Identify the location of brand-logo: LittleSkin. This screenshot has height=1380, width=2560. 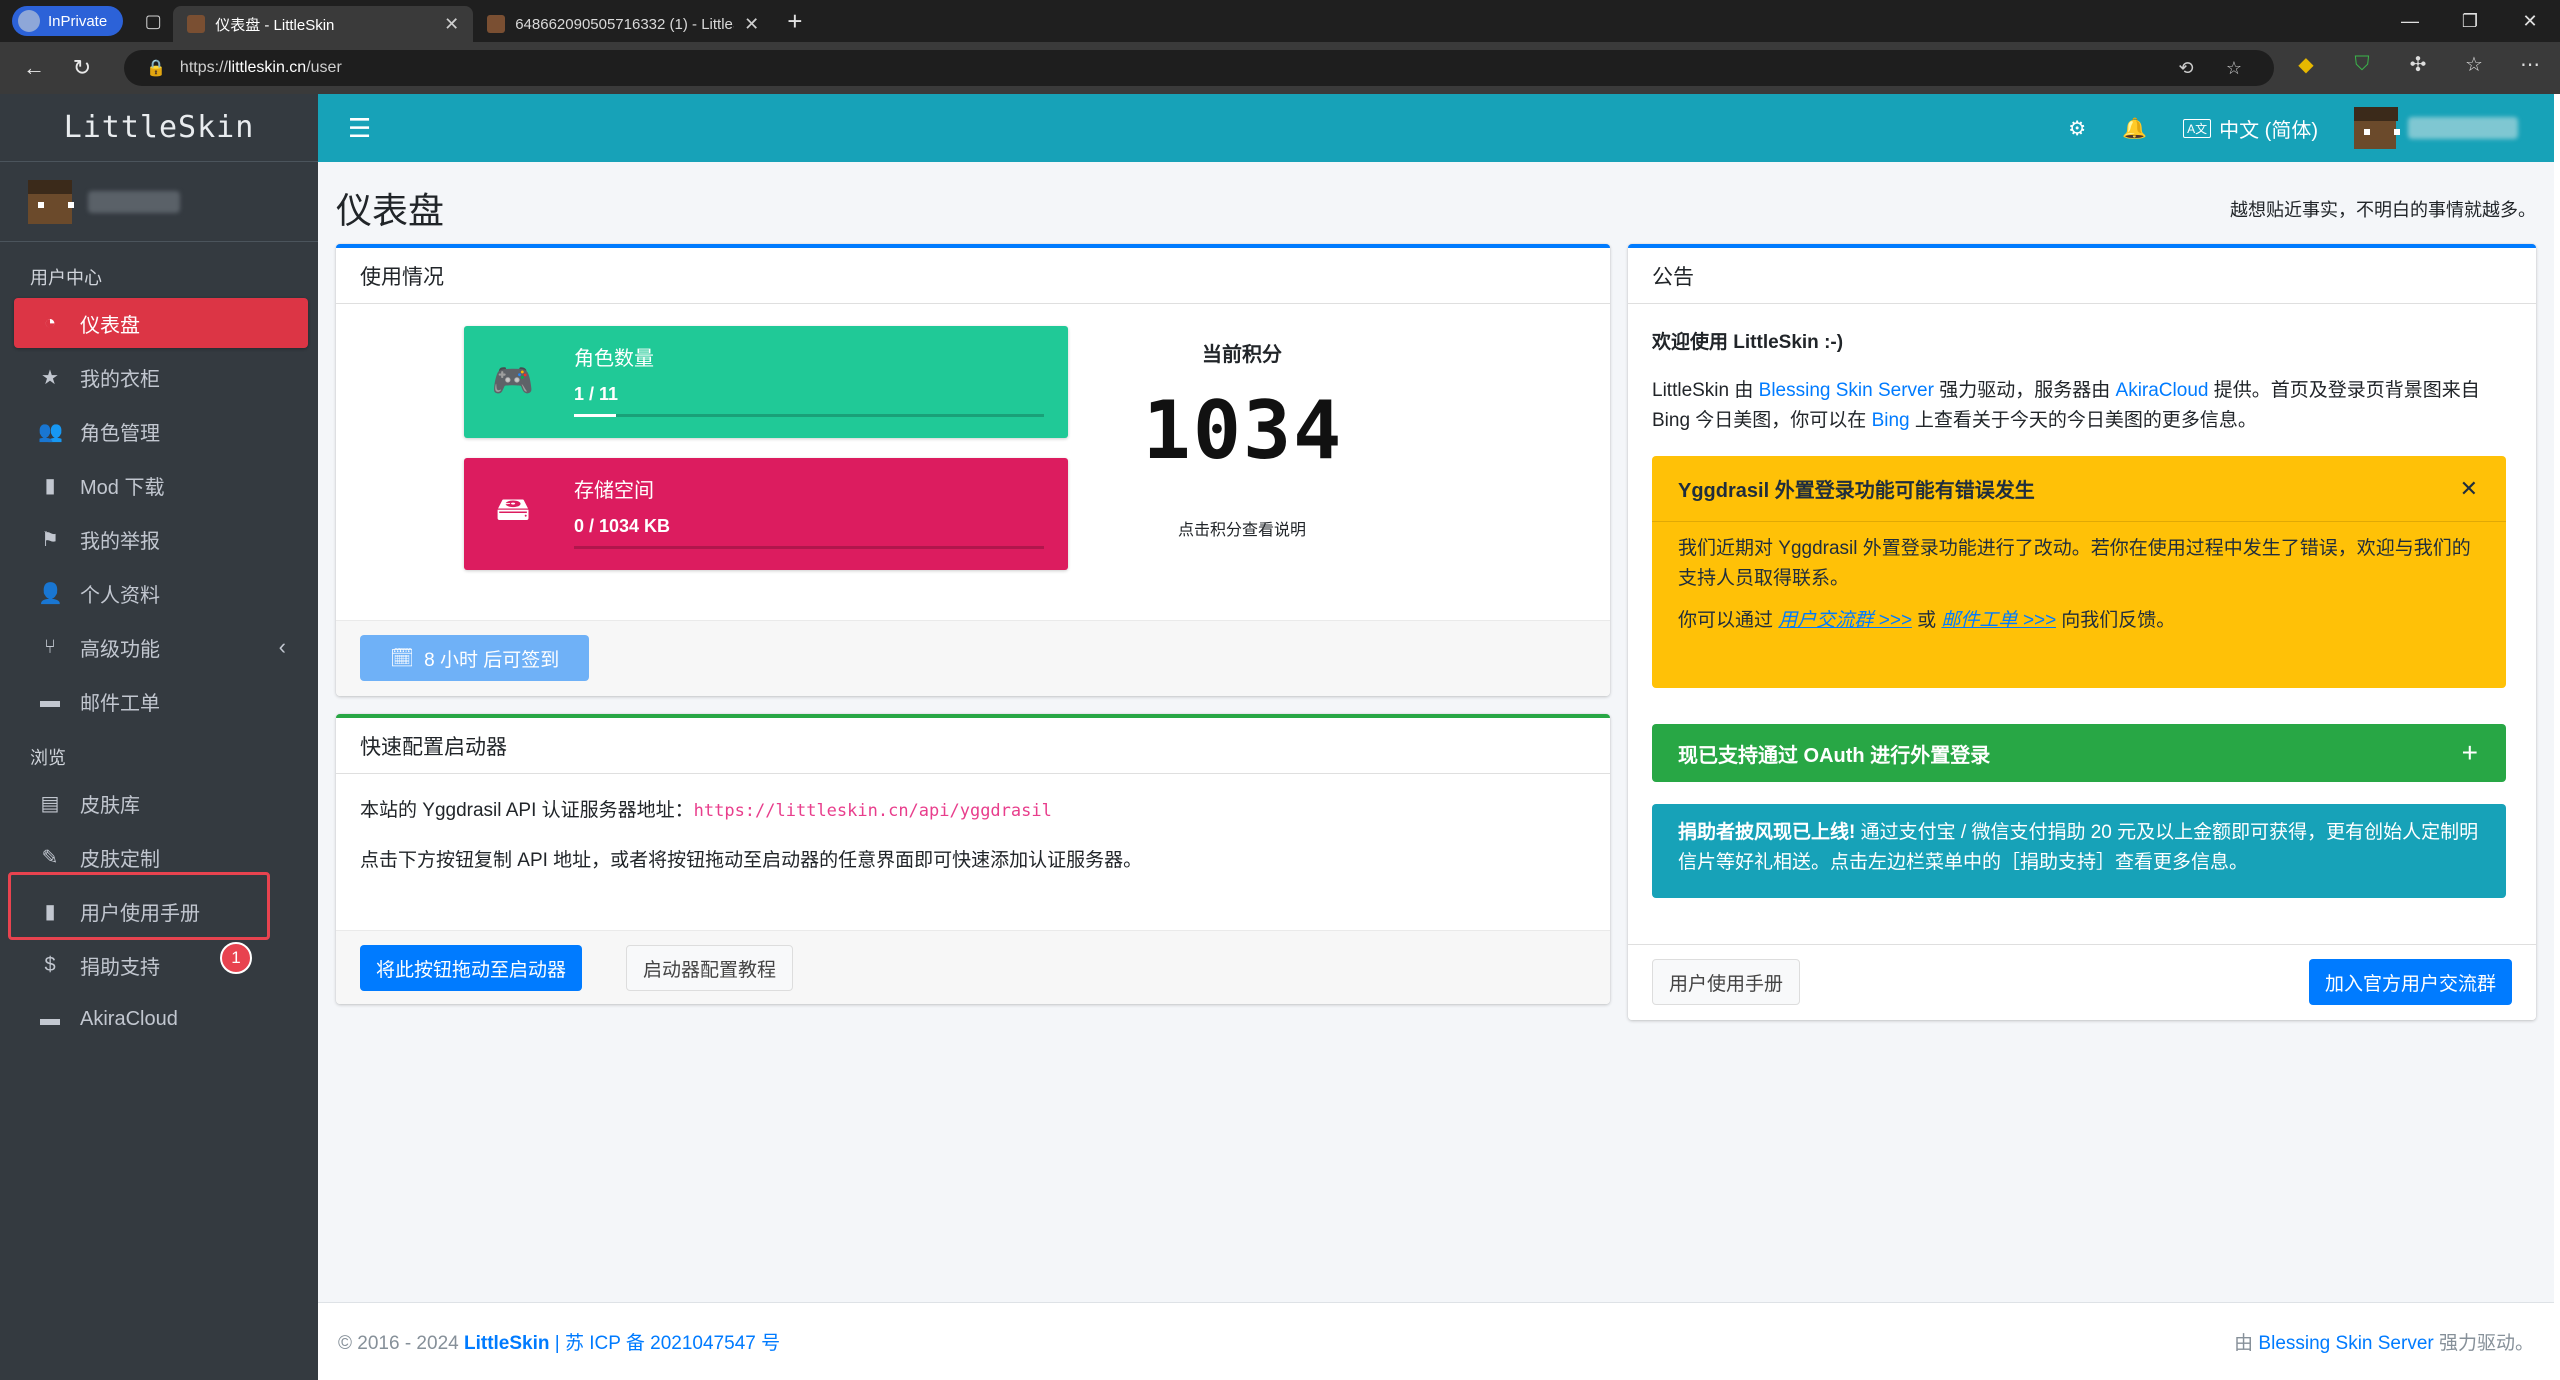
(159, 128).